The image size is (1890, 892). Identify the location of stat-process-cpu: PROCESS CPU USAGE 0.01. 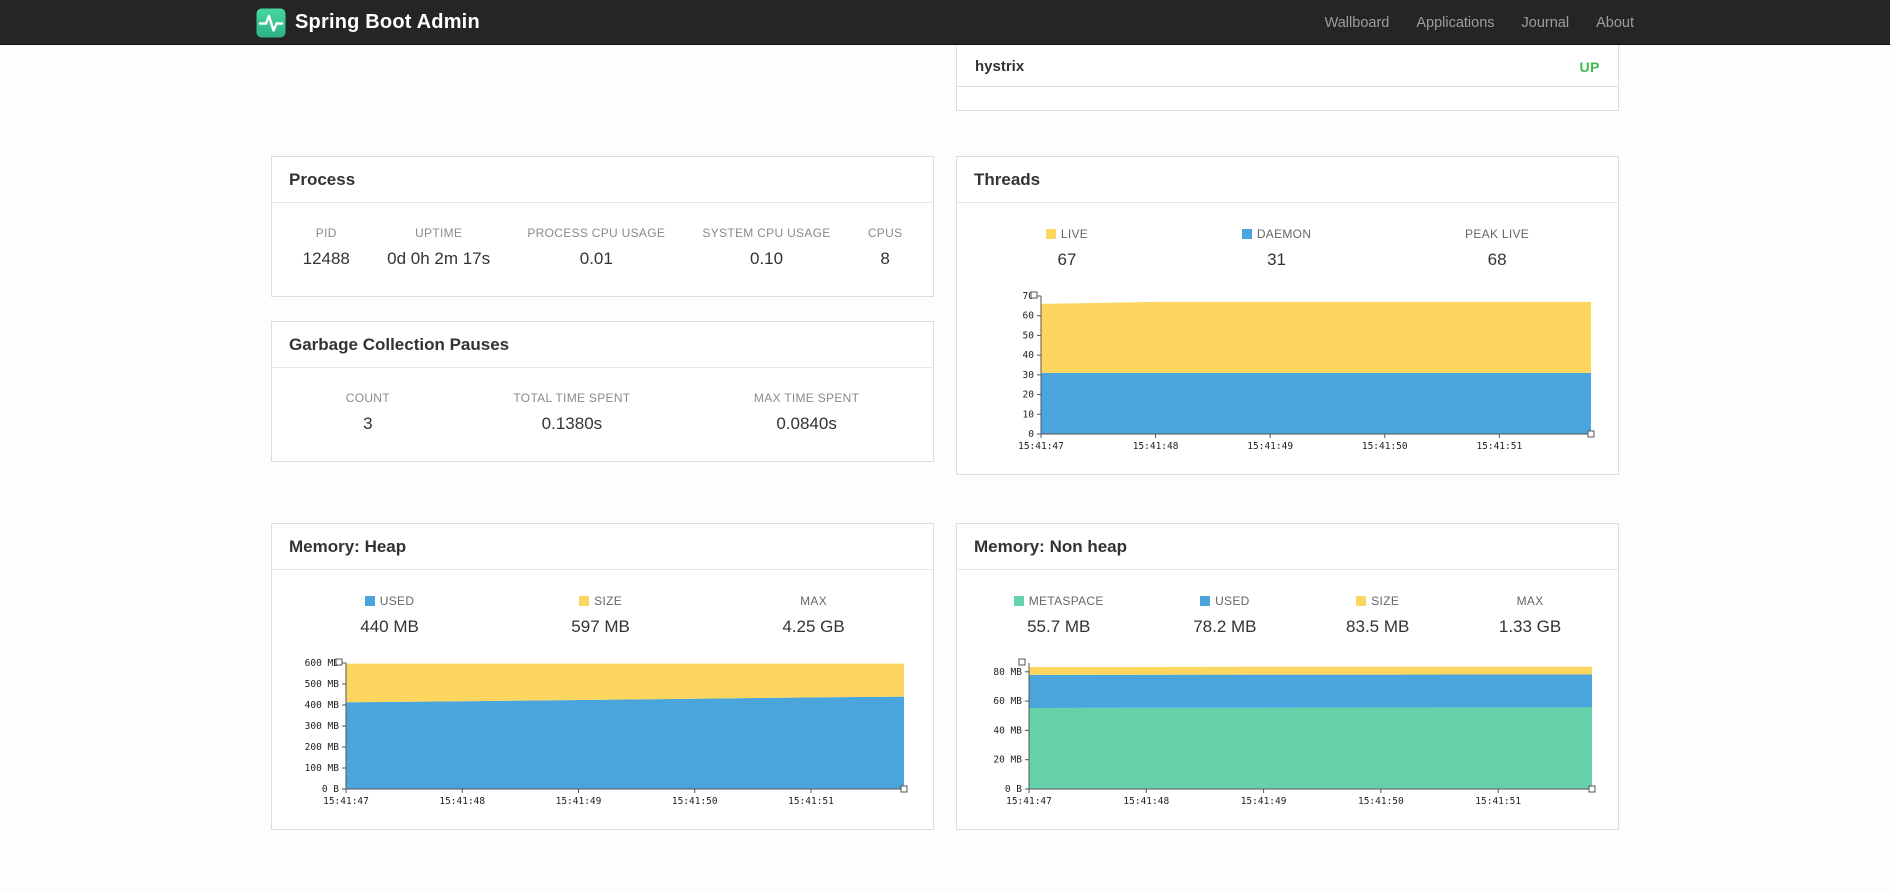
(596, 247).